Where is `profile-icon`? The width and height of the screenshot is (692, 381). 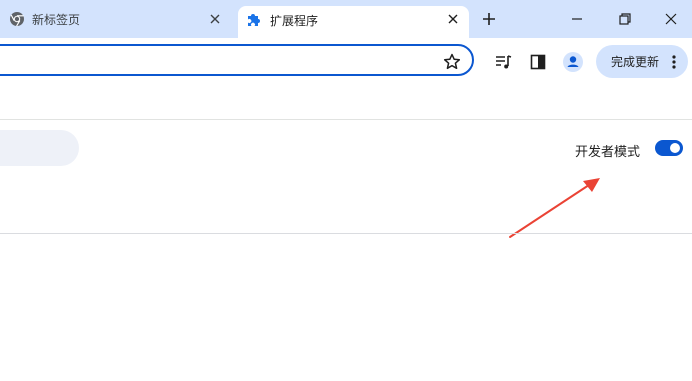
profile-icon is located at coordinates (573, 62).